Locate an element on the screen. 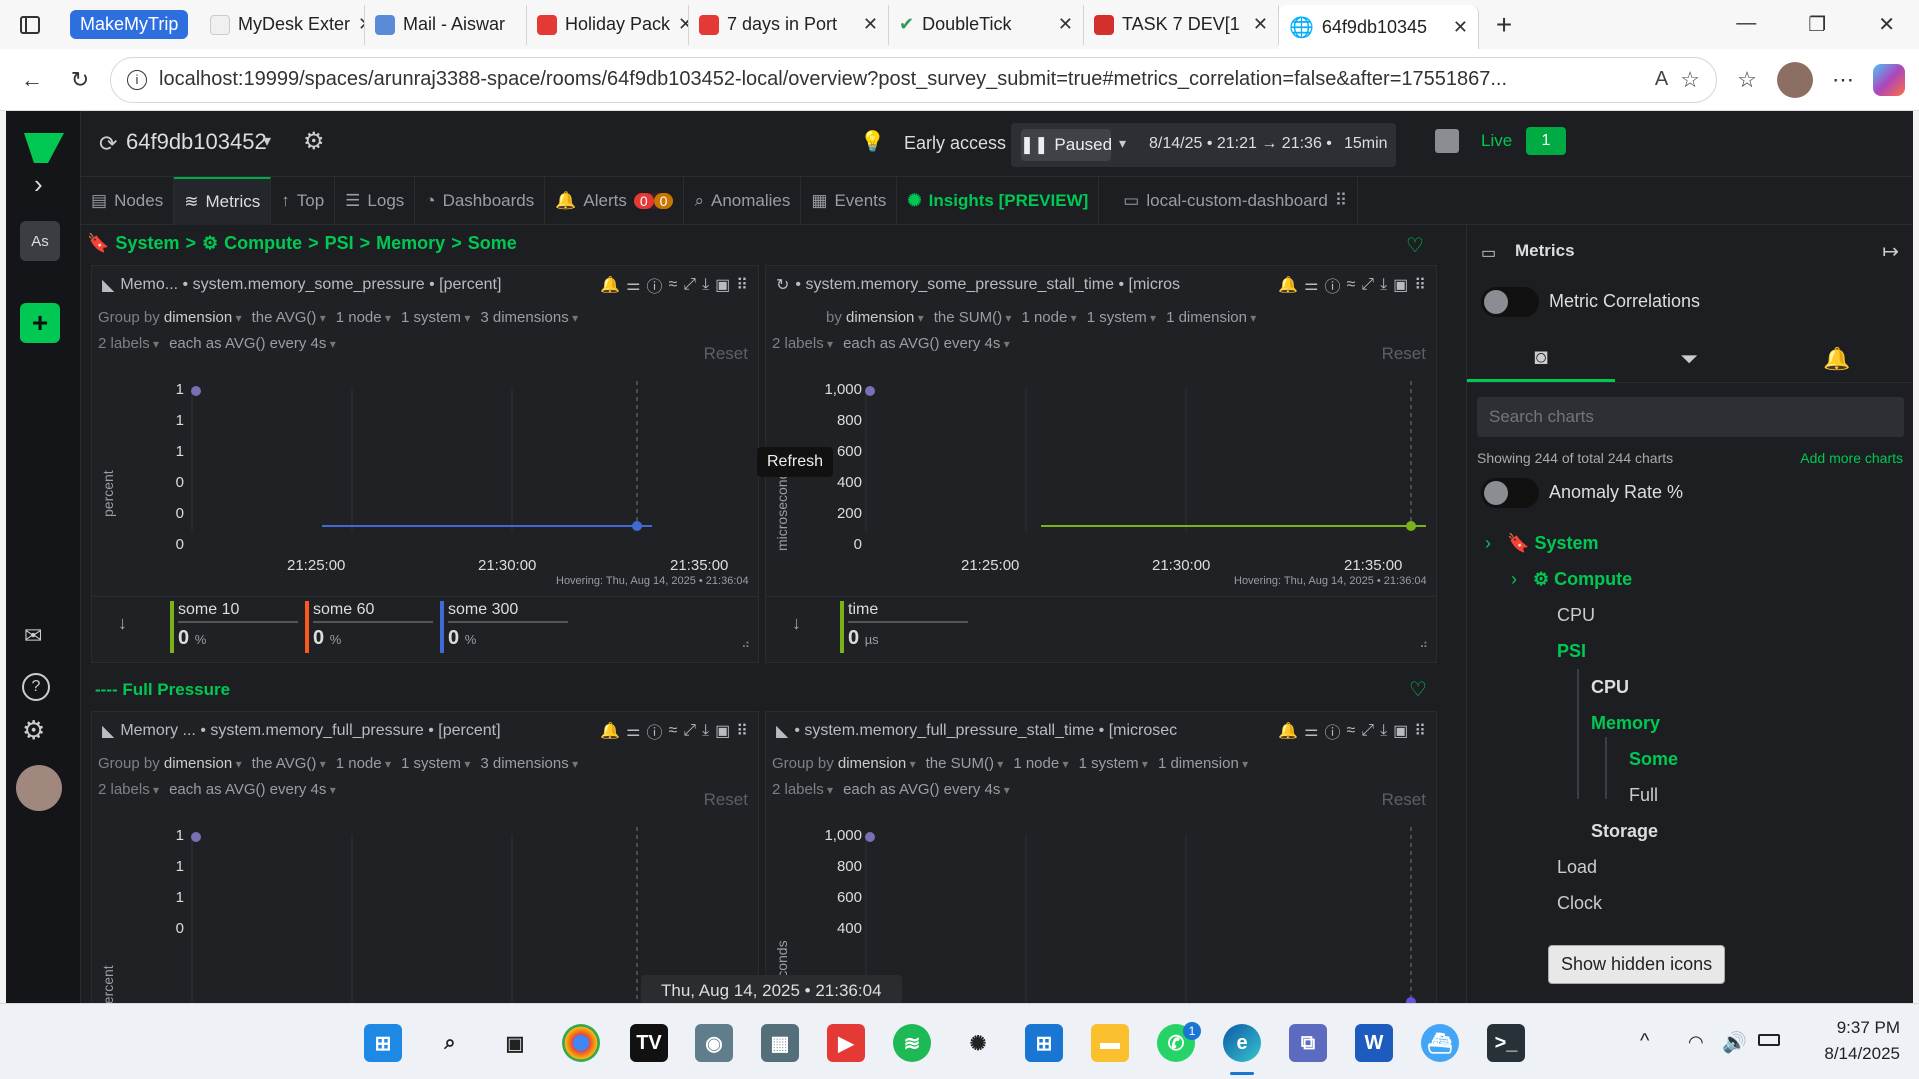 This screenshot has height=1079, width=1919. aggregation-select: the SUM() is located at coordinates (973, 317).